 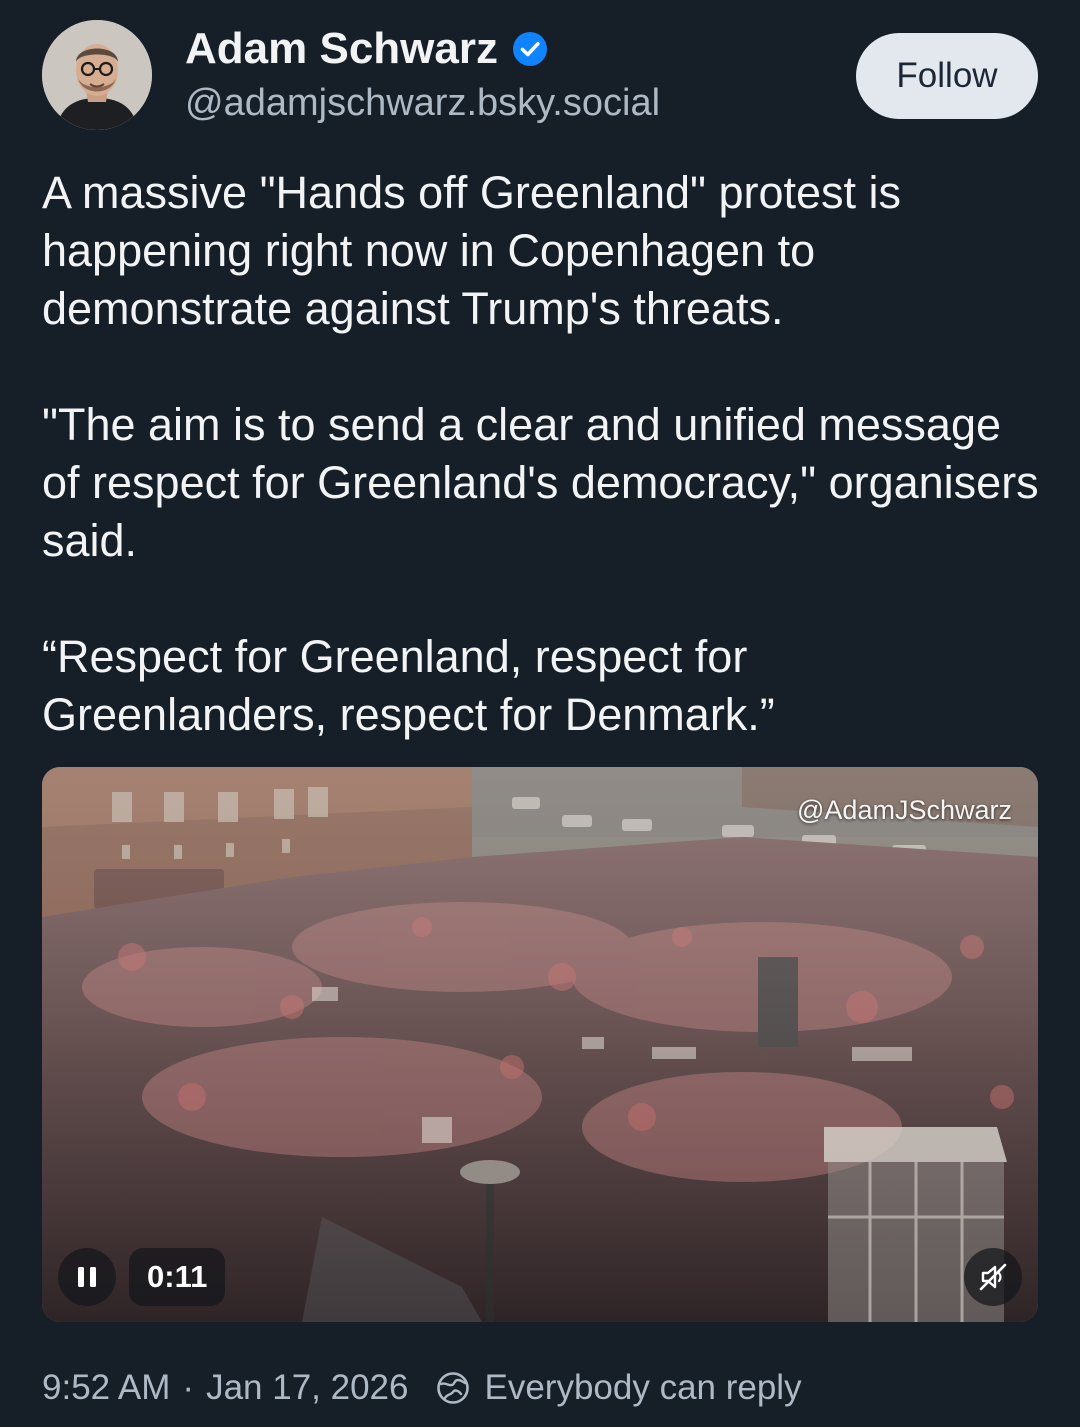 What do you see at coordinates (904, 810) in the screenshot?
I see `video-watermark: @AdamJSchwarz` at bounding box center [904, 810].